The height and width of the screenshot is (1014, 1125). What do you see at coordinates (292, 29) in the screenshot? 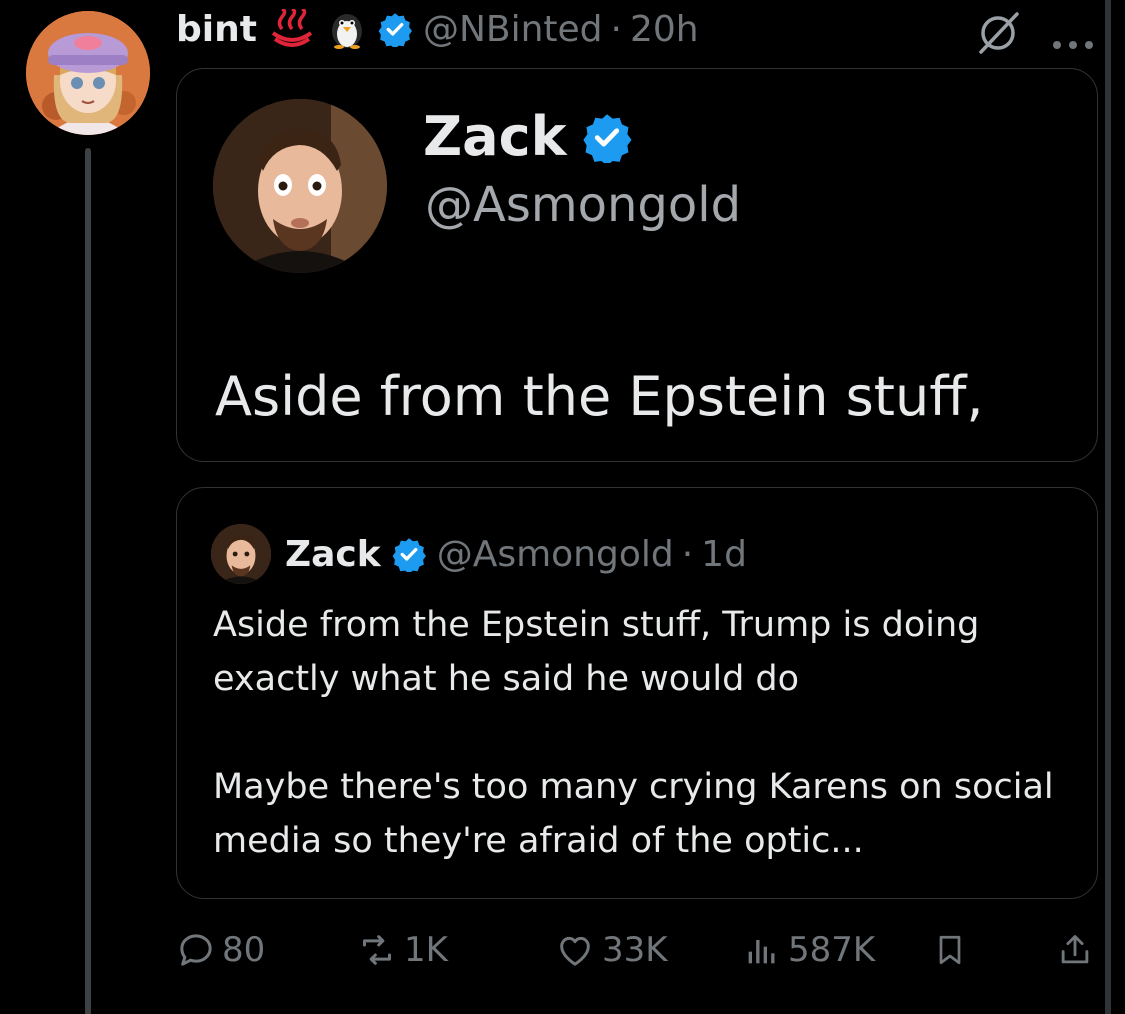
I see `hot-springs-emoji-icon` at bounding box center [292, 29].